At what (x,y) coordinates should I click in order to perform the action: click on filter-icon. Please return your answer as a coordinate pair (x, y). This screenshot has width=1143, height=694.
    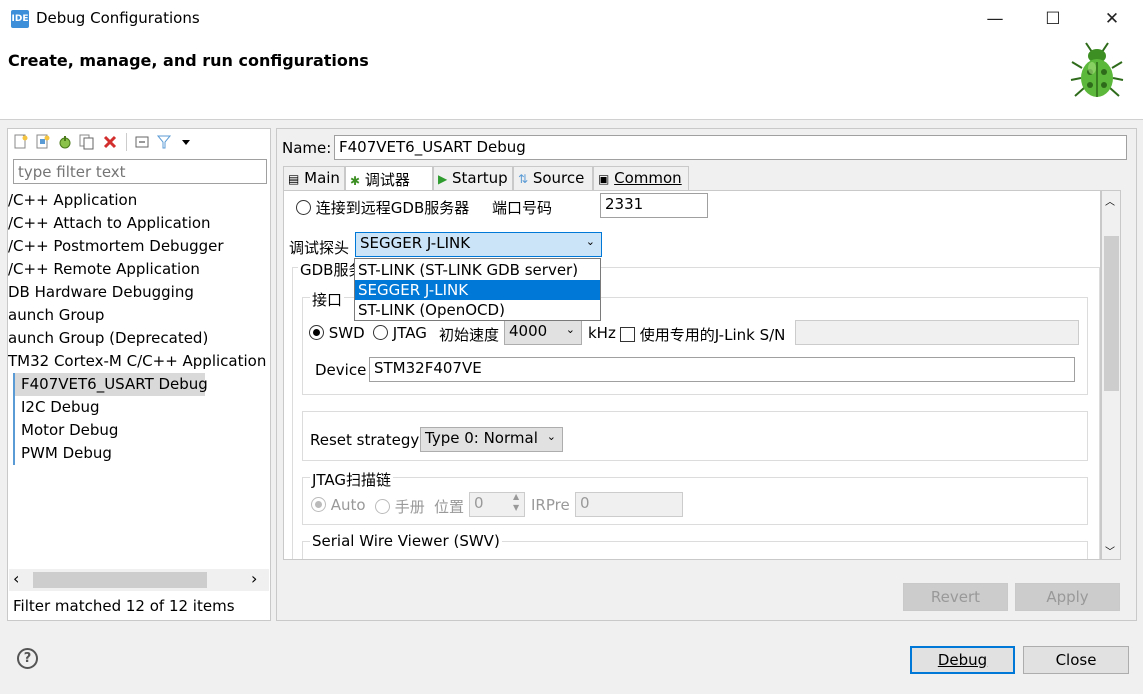
    Looking at the image, I should click on (164, 142).